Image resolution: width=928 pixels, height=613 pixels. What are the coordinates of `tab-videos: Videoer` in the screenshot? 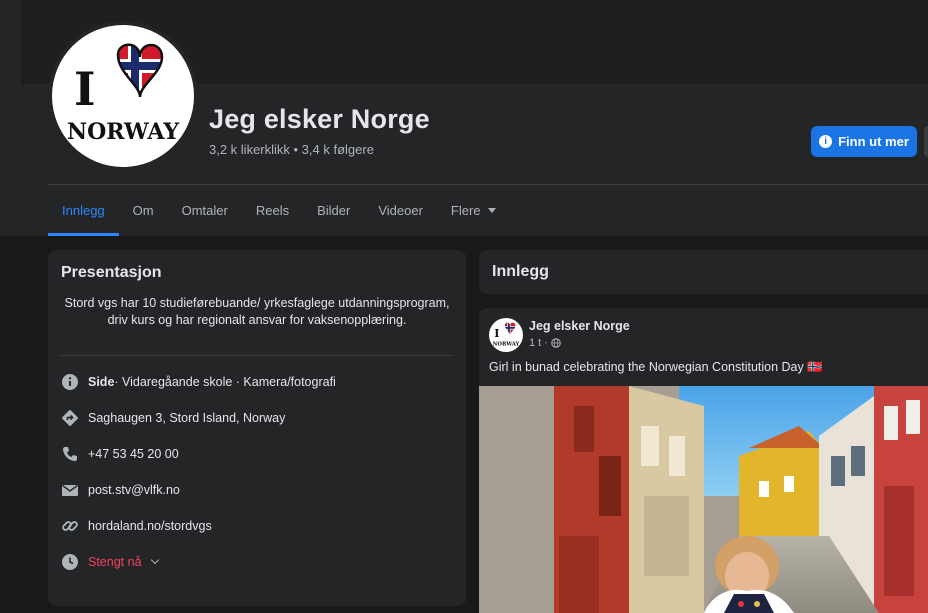 It's located at (400, 210).